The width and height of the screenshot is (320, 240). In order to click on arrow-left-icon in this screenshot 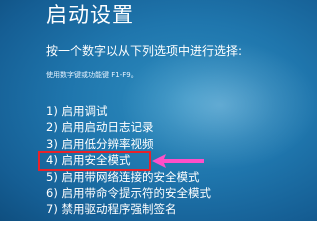, I will do `click(178, 161)`.